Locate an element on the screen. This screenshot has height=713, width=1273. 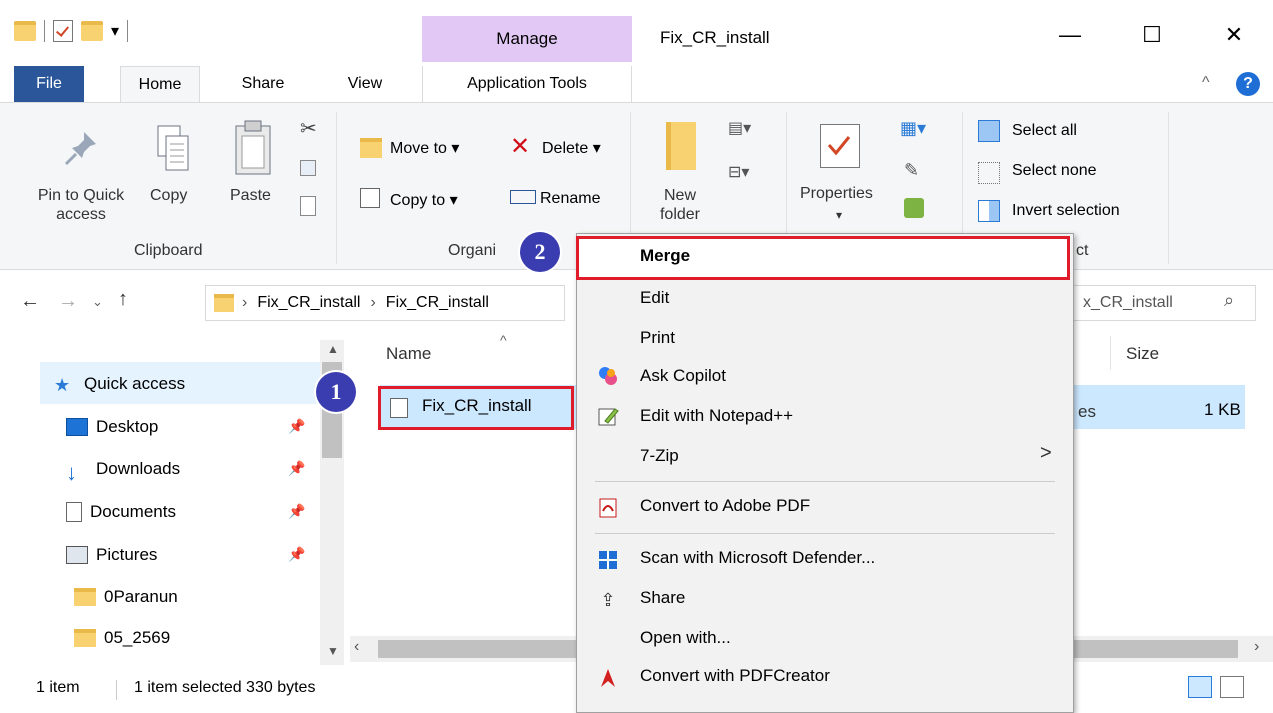
column-header-size: Size is located at coordinates (1142, 354).